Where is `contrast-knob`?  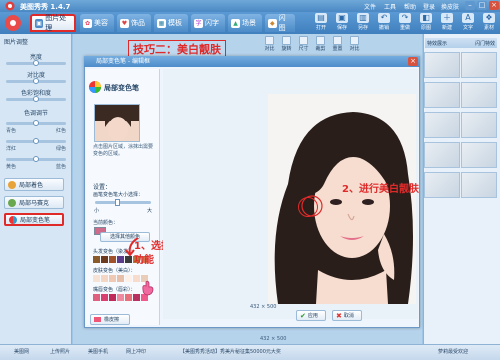 contrast-knob is located at coordinates (36, 81).